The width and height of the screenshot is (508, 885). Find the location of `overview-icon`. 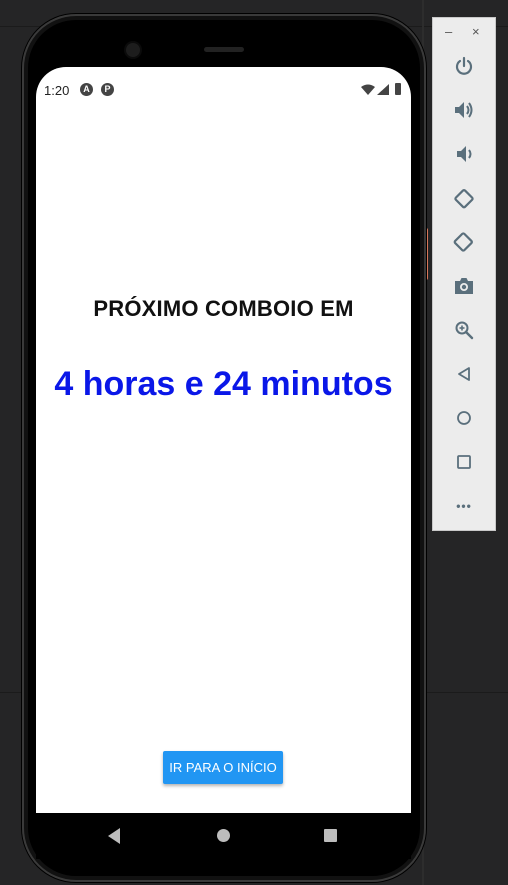

overview-icon is located at coordinates (464, 462).